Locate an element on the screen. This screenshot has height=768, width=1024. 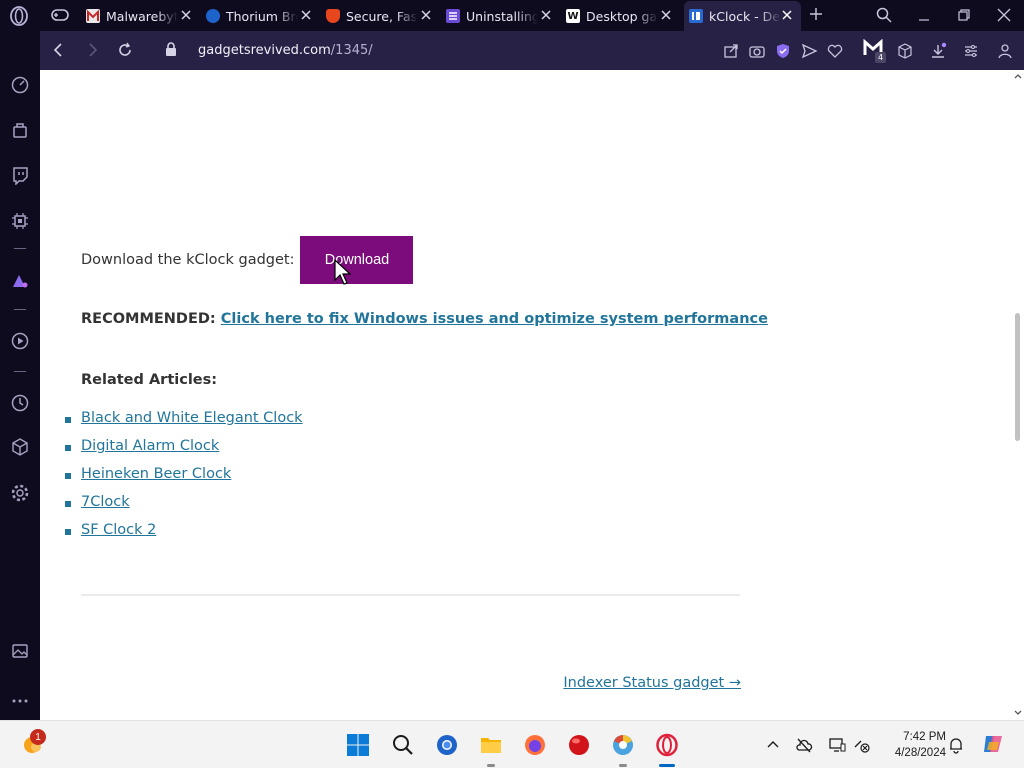
search-tabs-icon is located at coordinates (884, 15).